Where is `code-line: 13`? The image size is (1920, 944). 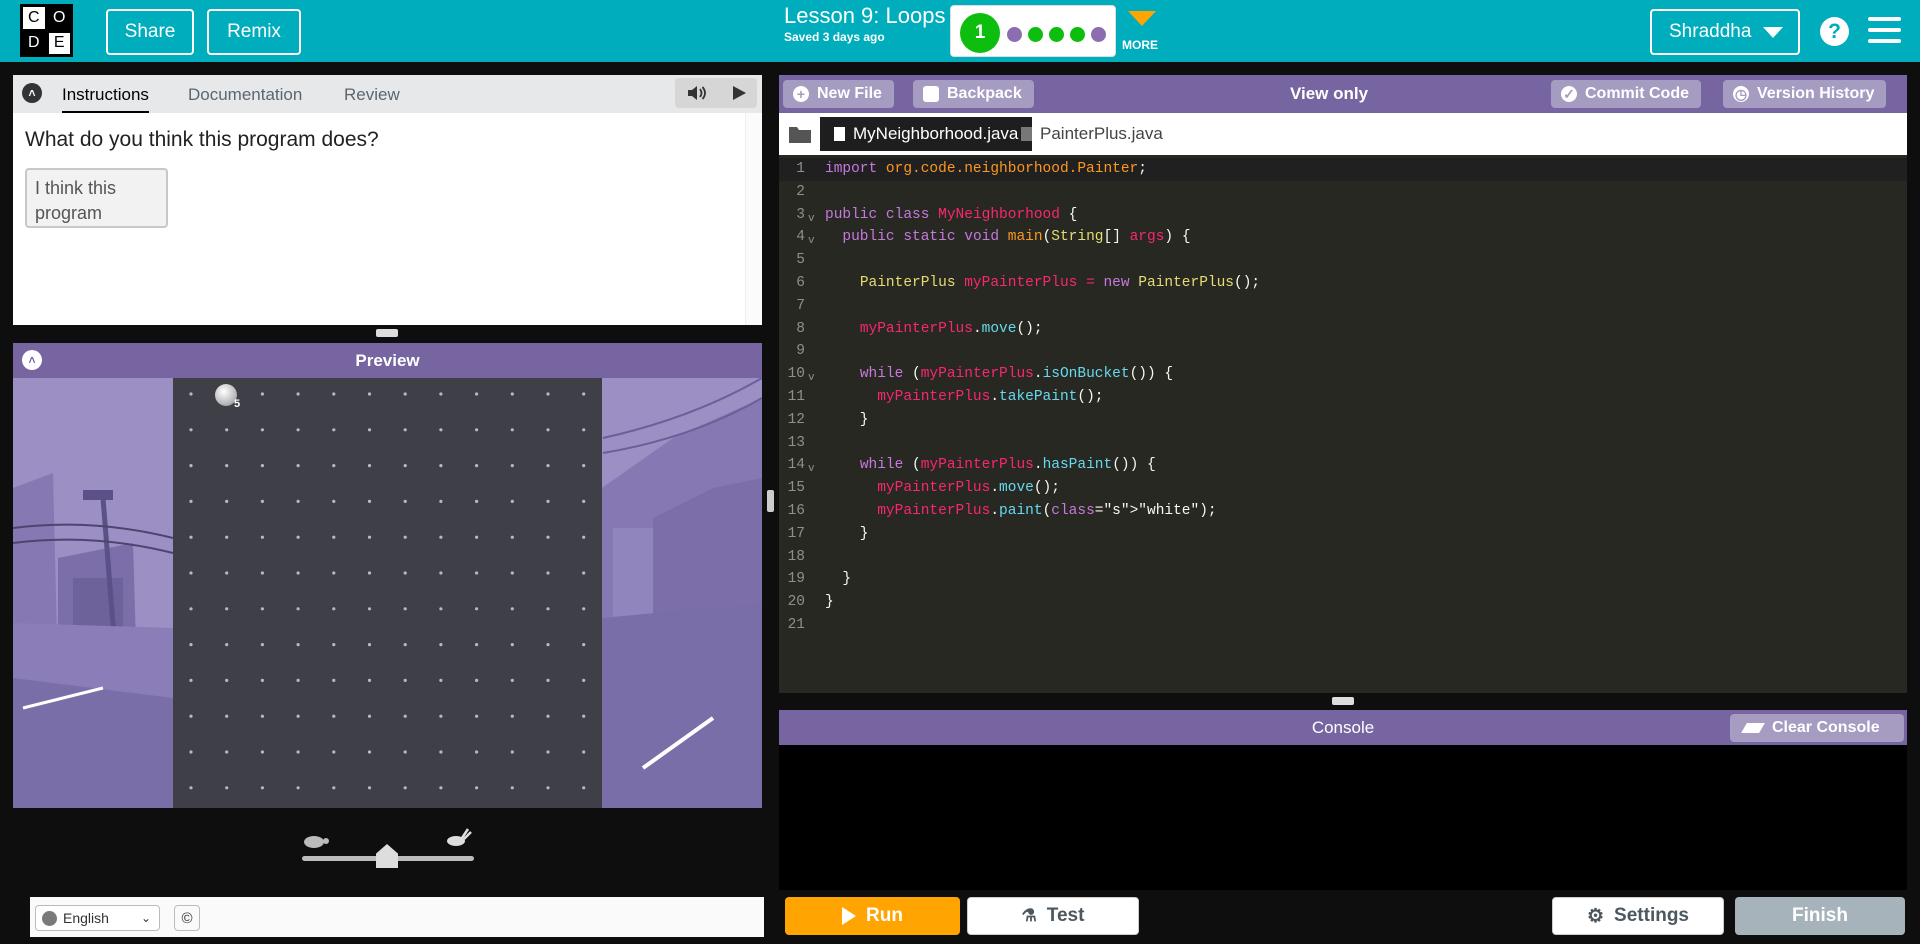
code-line: 13 is located at coordinates (1343, 443).